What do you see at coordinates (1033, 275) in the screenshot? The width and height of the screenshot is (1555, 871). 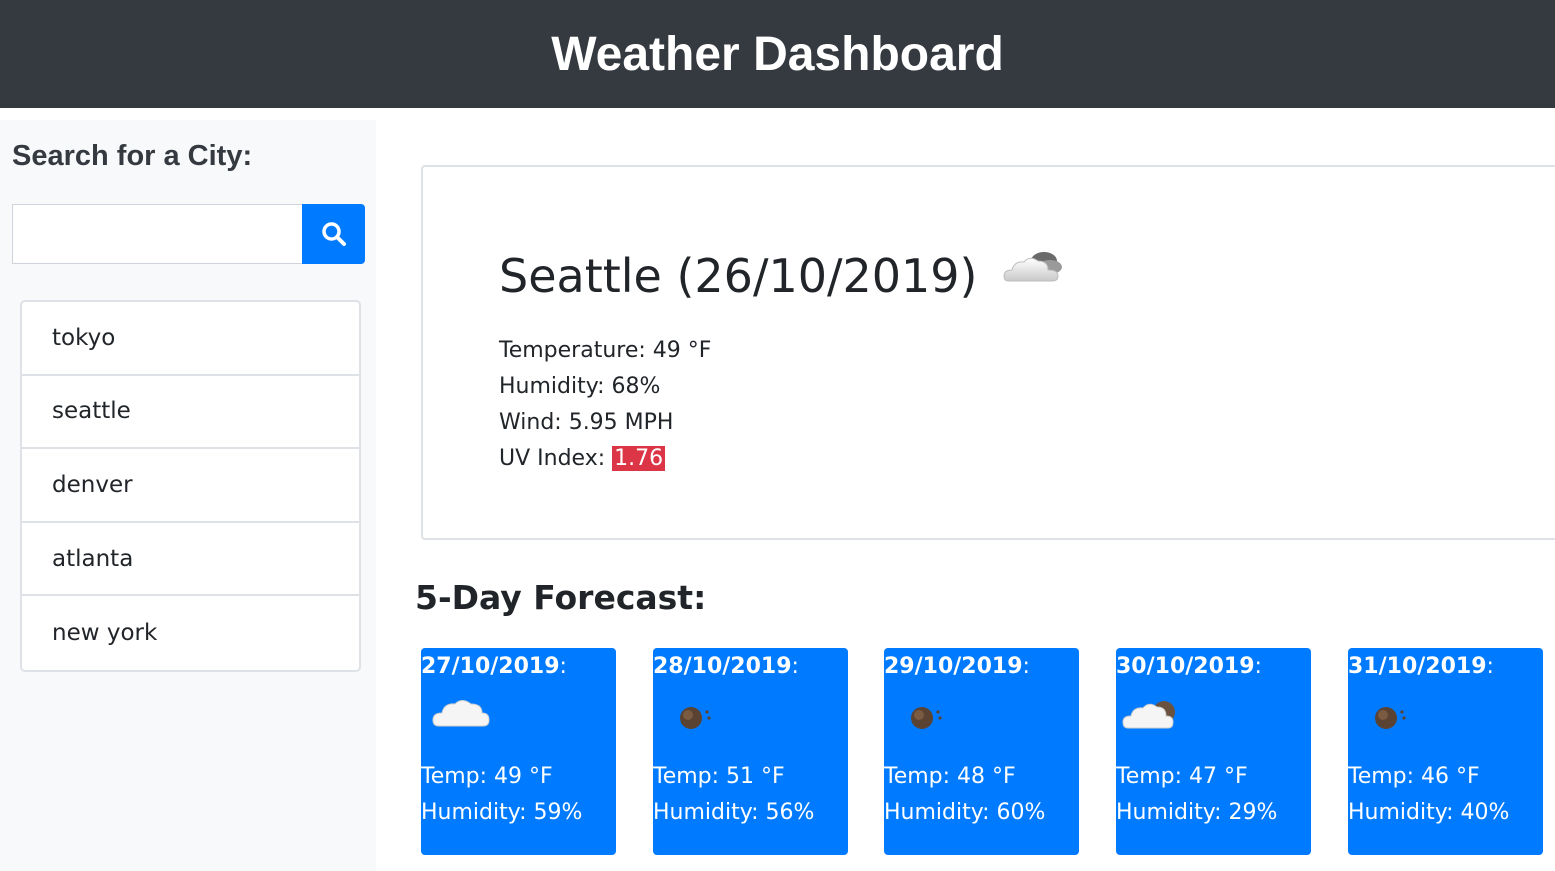 I see `cloud-sun-icon` at bounding box center [1033, 275].